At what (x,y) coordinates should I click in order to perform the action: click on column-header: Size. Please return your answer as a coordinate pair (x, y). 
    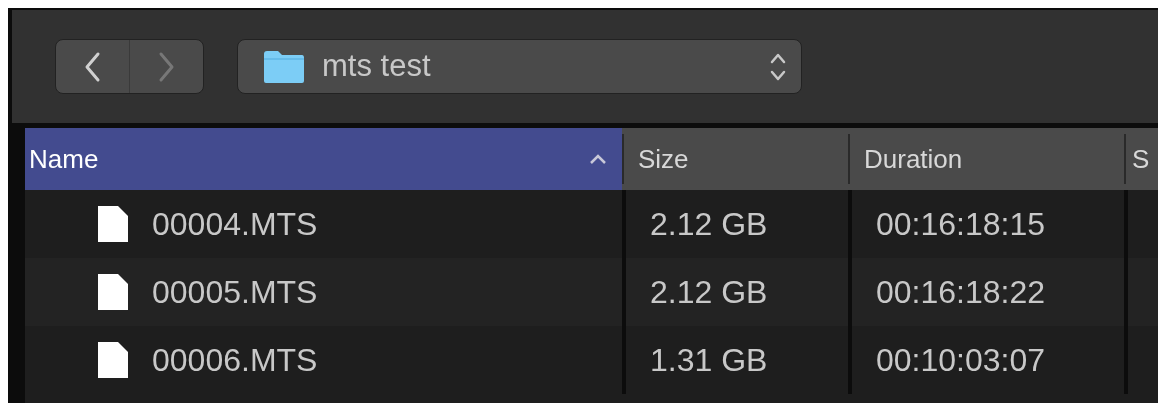
    Looking at the image, I should click on (735, 159).